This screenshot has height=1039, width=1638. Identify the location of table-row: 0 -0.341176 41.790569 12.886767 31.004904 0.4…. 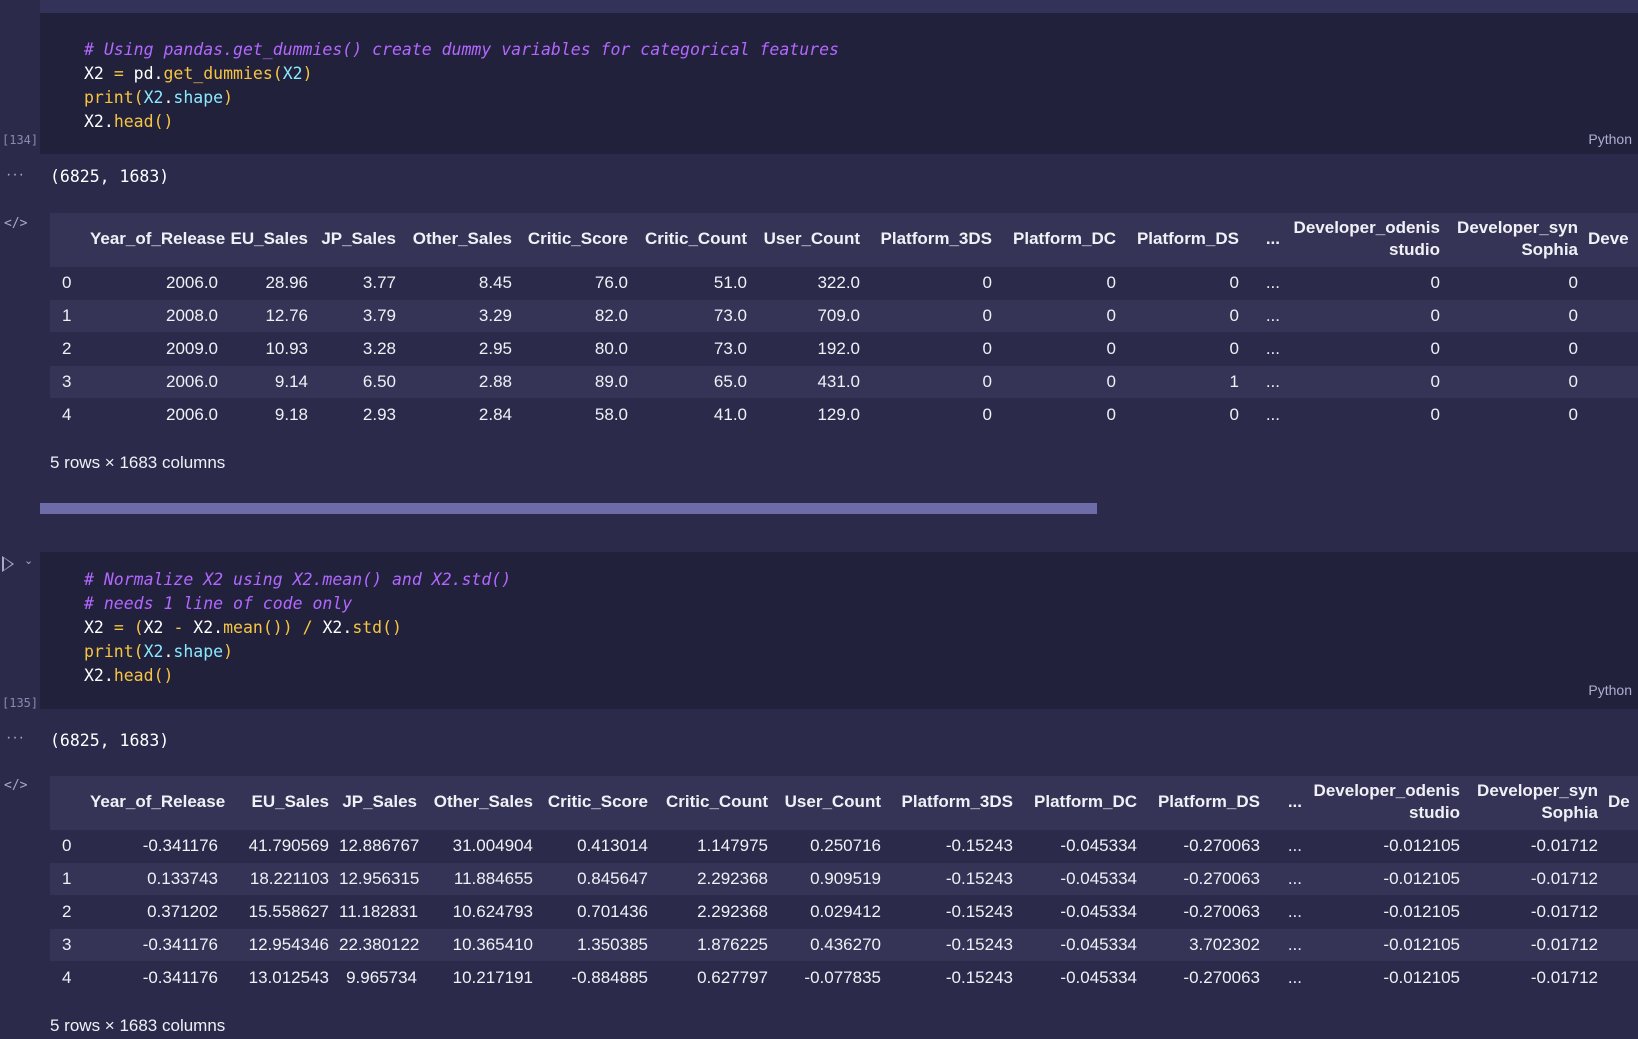
(844, 846).